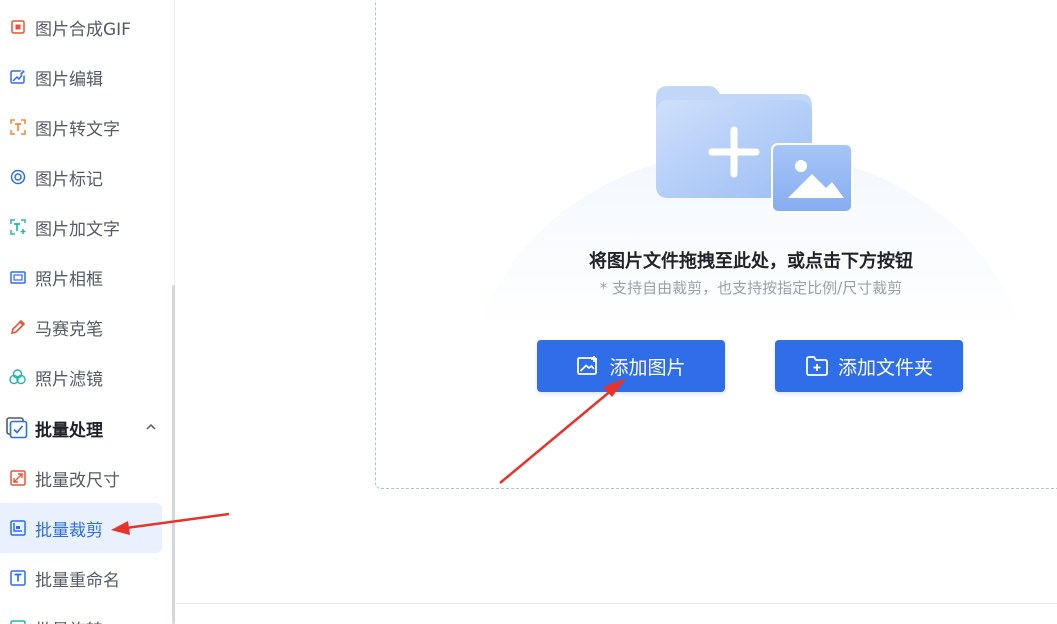  I want to click on sidebar-item-batch-crop: 批量裁剪, so click(81, 528).